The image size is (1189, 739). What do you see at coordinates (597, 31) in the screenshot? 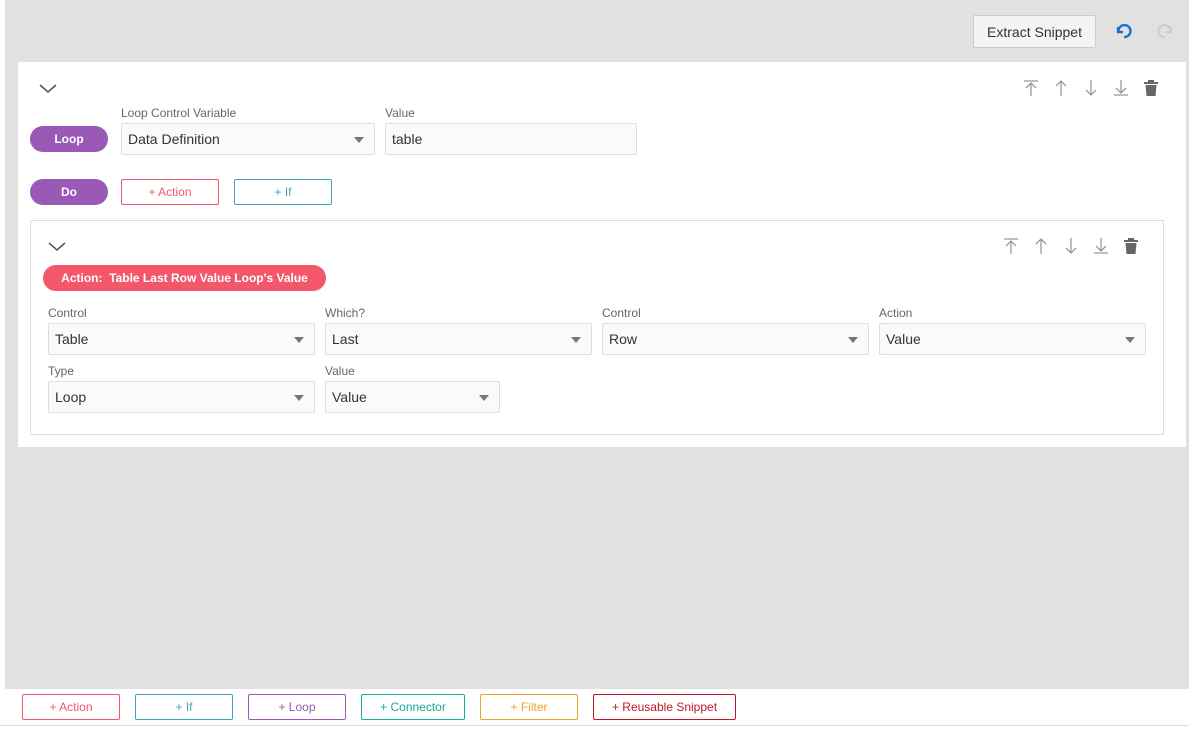
I see `toolbar: Extract Snippet` at bounding box center [597, 31].